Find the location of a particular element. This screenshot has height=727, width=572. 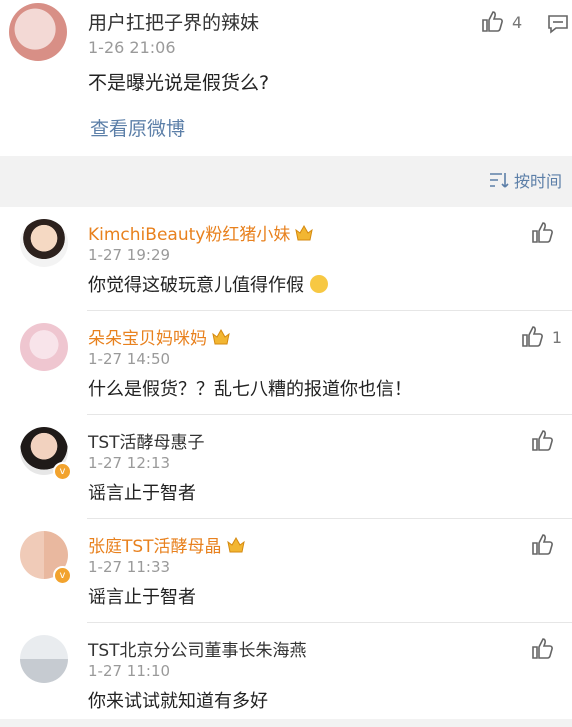

comment-username: KimchiBeauty粉红猪小妹 is located at coordinates (201, 232).